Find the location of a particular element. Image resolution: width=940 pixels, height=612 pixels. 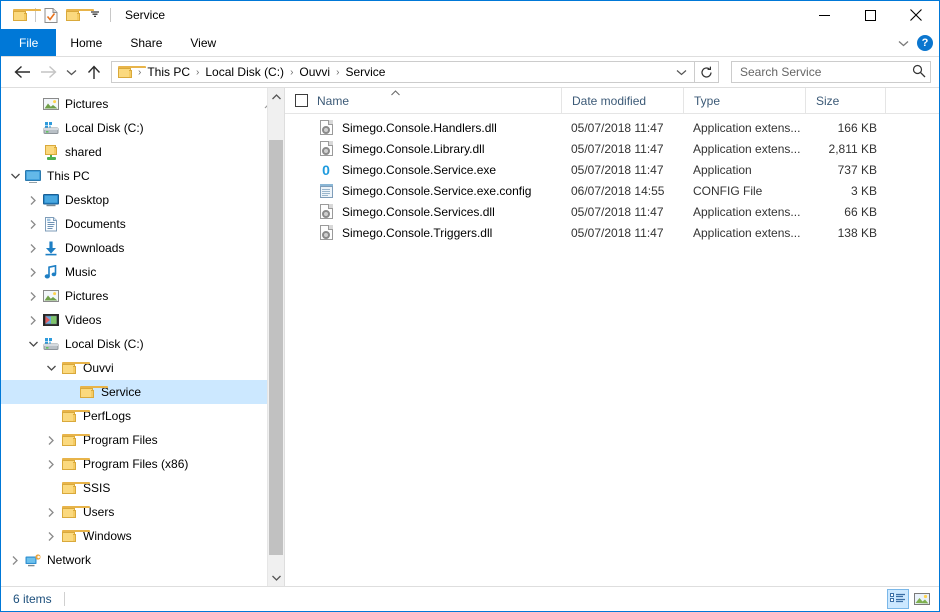

tab-file: File is located at coordinates (29, 42).